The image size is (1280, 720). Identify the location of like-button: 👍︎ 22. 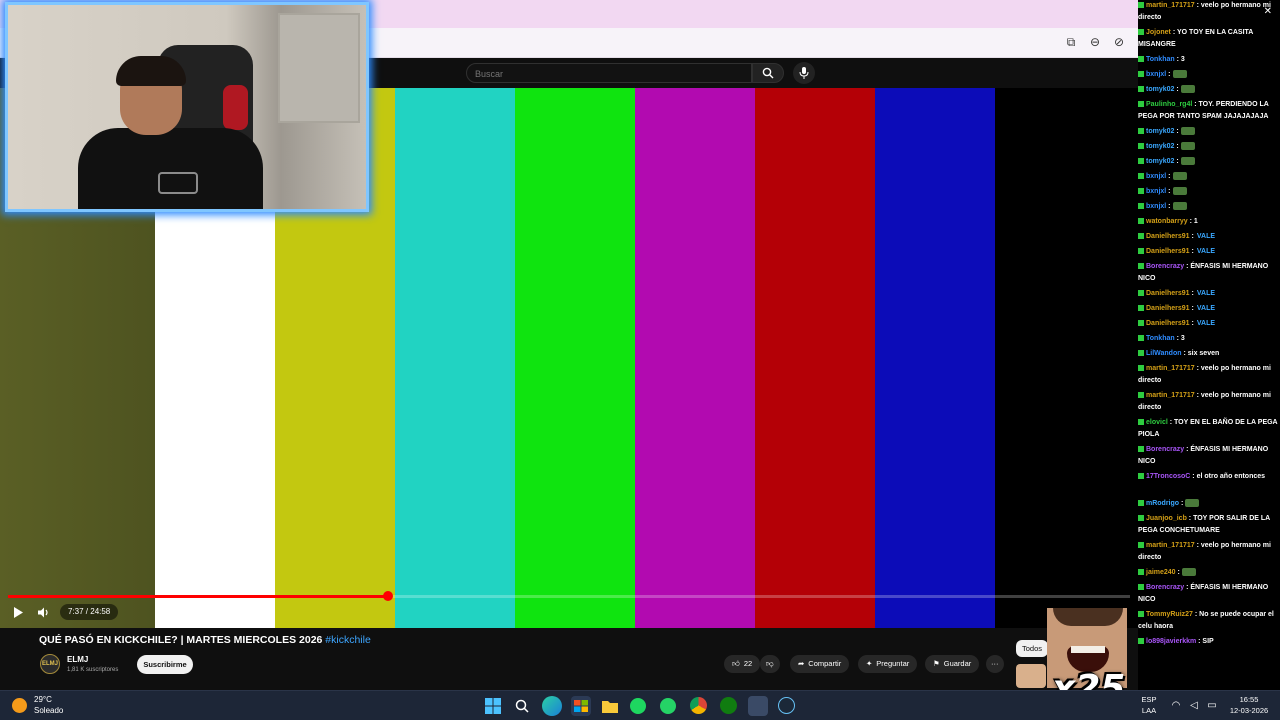
(742, 664).